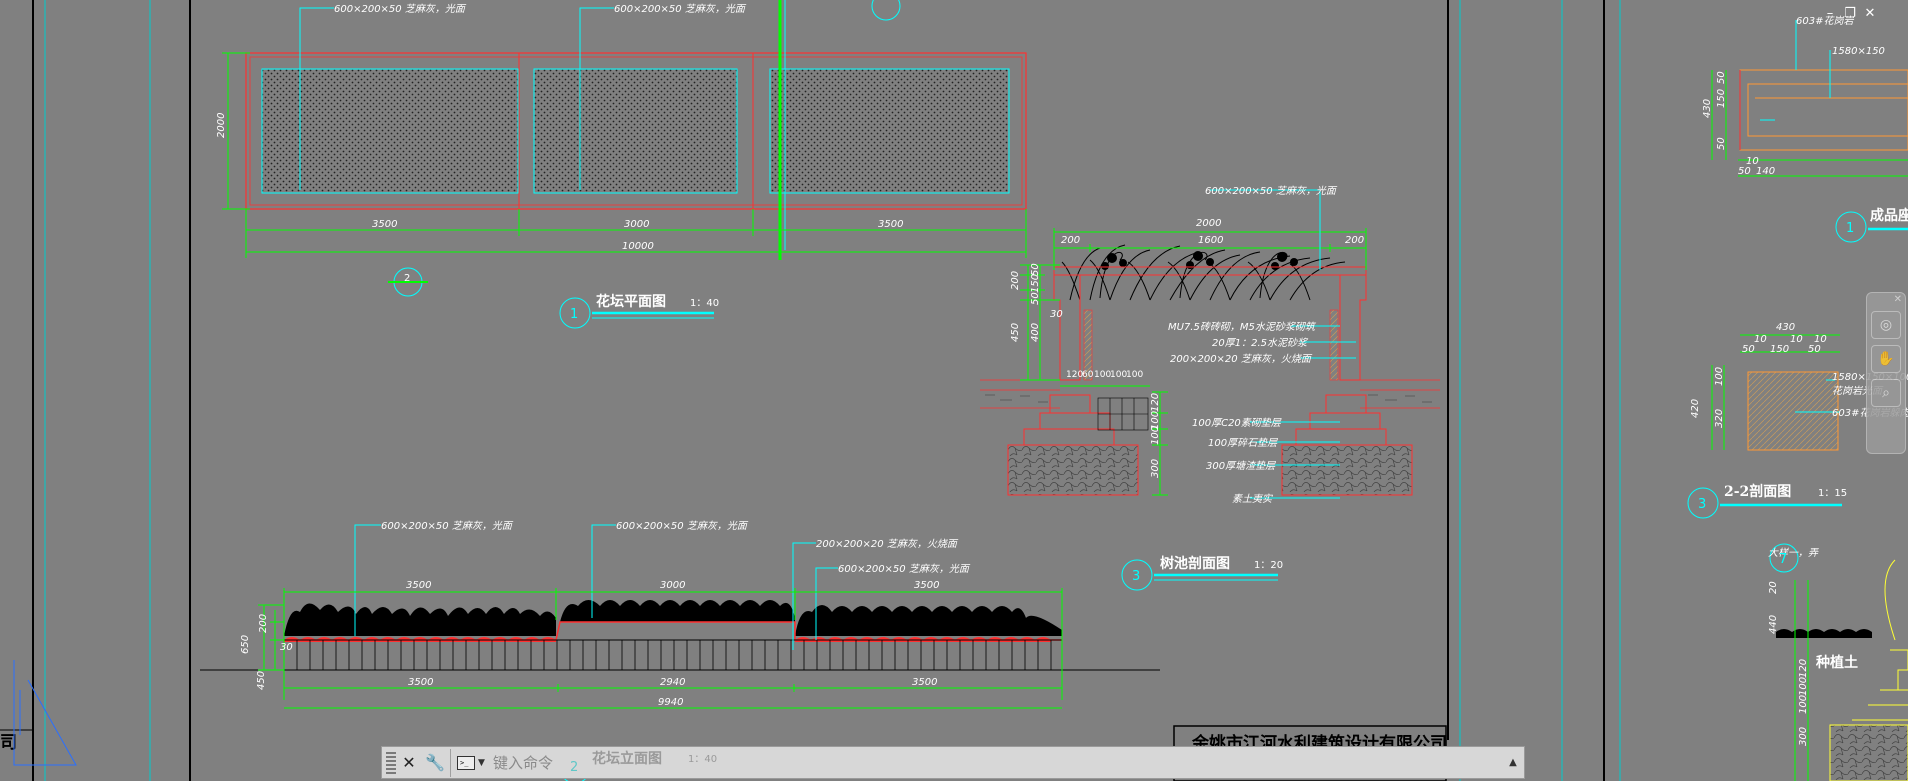 Image resolution: width=1908 pixels, height=781 pixels. Describe the element at coordinates (1241, 466) in the screenshot. I see `pool-material-5: 300厚塘渣垫层` at that location.